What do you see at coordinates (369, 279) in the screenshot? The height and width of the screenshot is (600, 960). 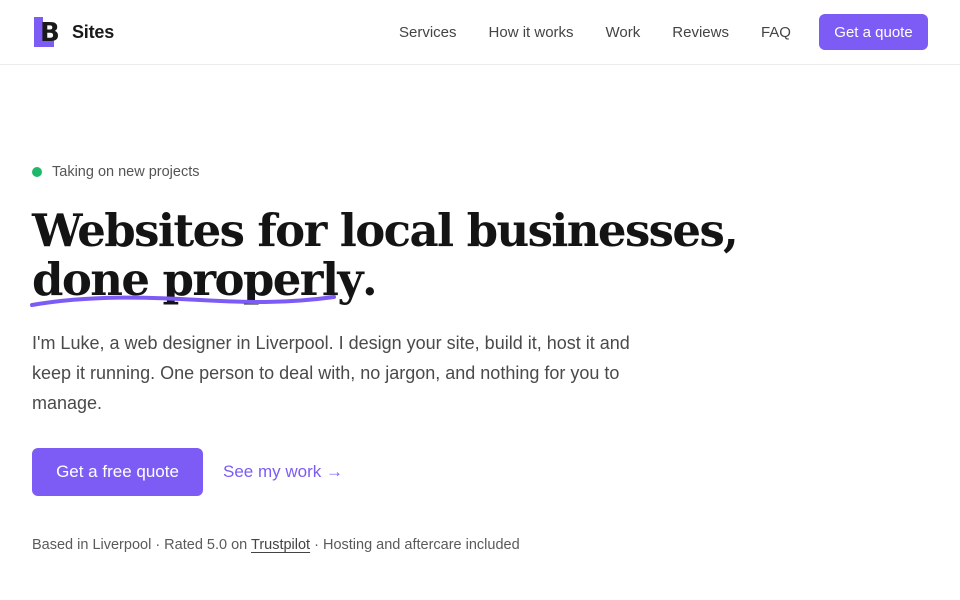 I see `headline-period: .` at bounding box center [369, 279].